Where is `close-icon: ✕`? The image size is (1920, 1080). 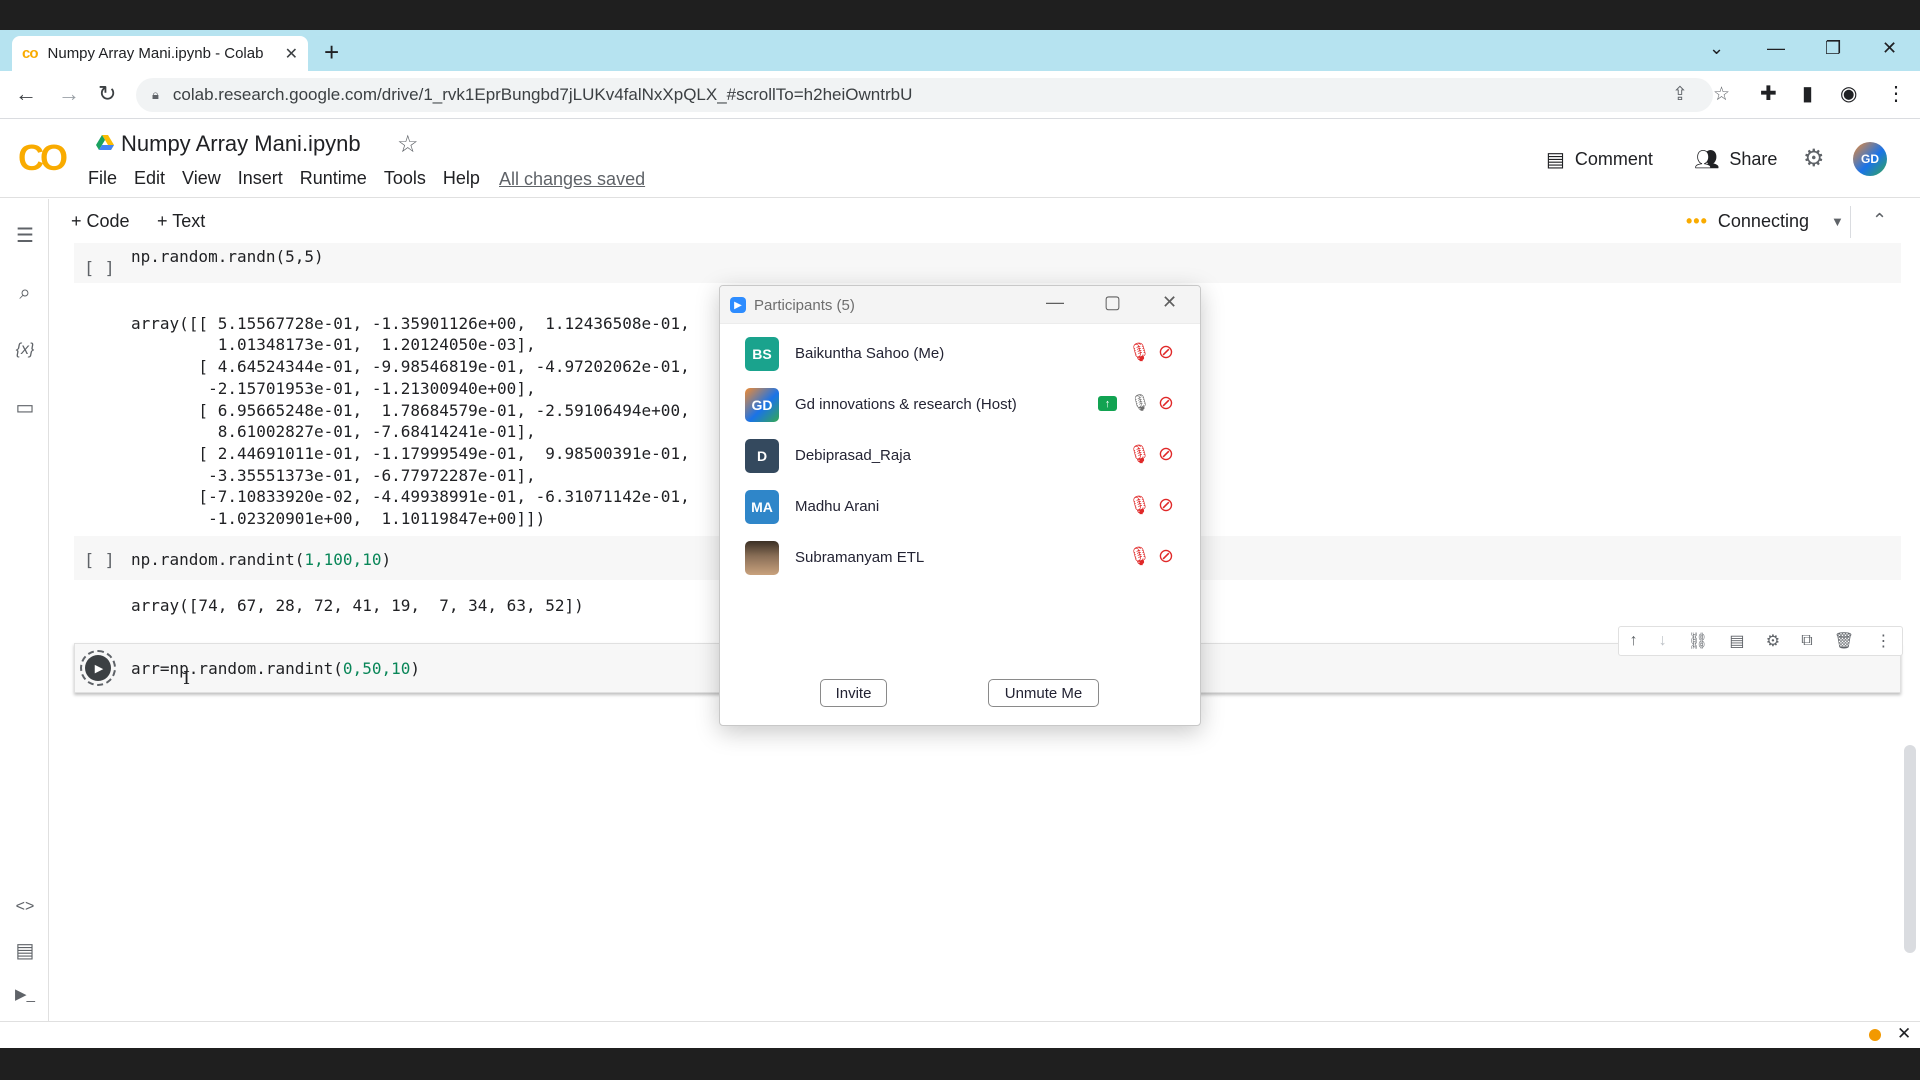
close-icon: ✕ is located at coordinates (1169, 302).